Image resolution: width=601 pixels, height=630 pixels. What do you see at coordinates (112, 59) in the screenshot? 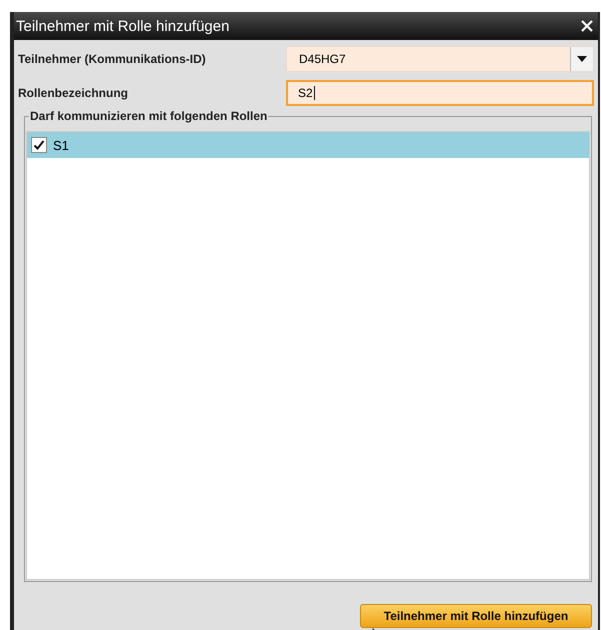
I see `field-label: Teilnehmer (Kommunikations-ID)` at bounding box center [112, 59].